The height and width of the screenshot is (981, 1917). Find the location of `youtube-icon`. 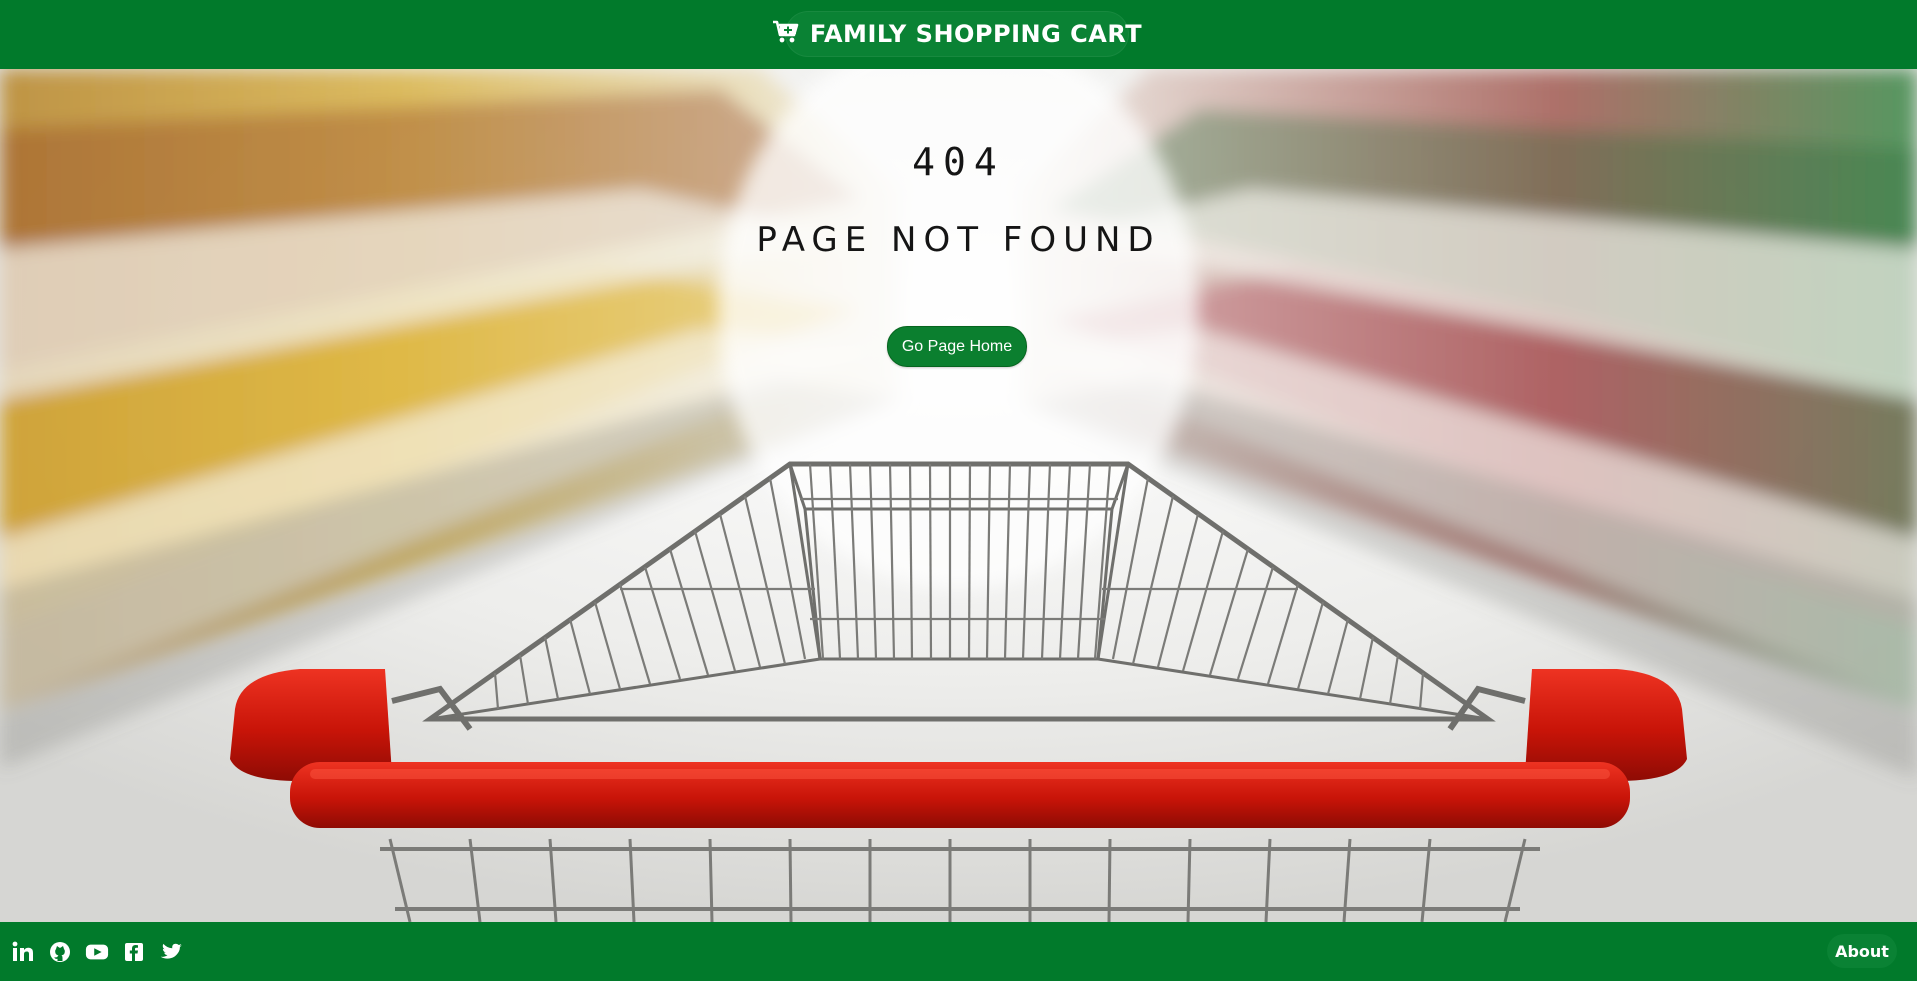

youtube-icon is located at coordinates (97, 952).